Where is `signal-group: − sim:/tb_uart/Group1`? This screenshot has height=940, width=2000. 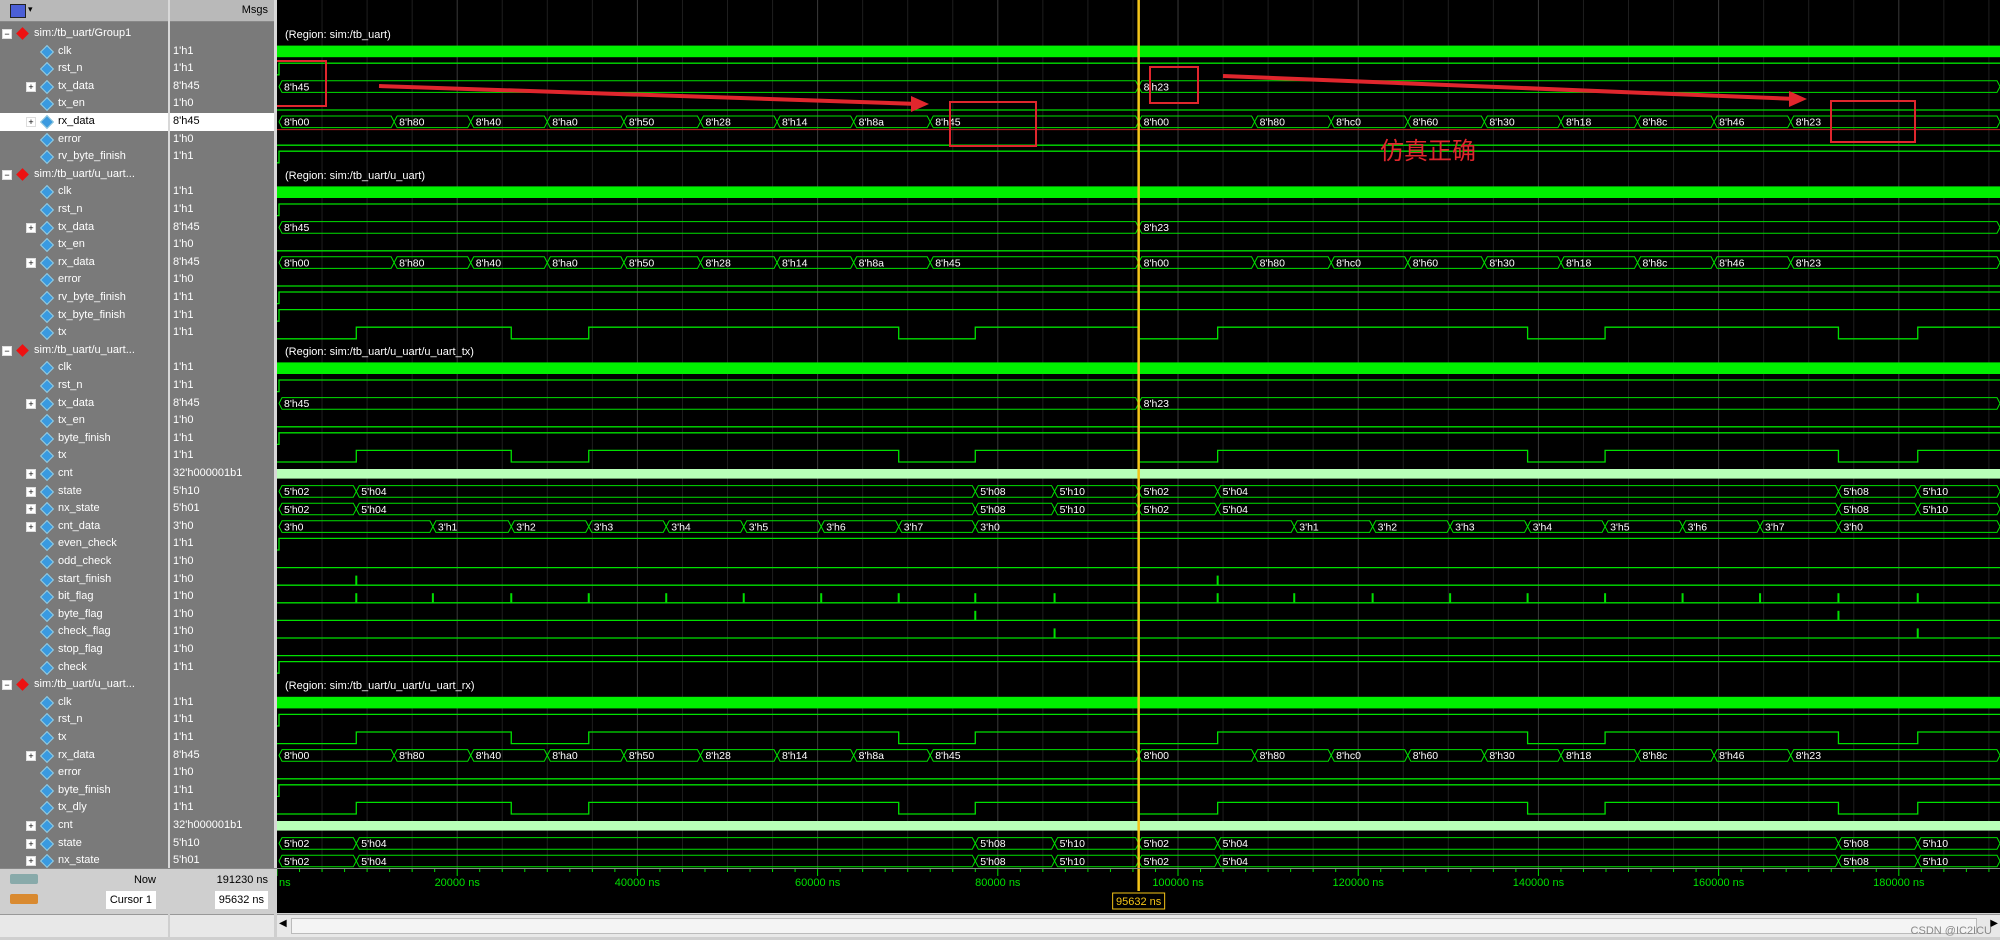
signal-group: − sim:/tb_uart/Group1 is located at coordinates (84, 34).